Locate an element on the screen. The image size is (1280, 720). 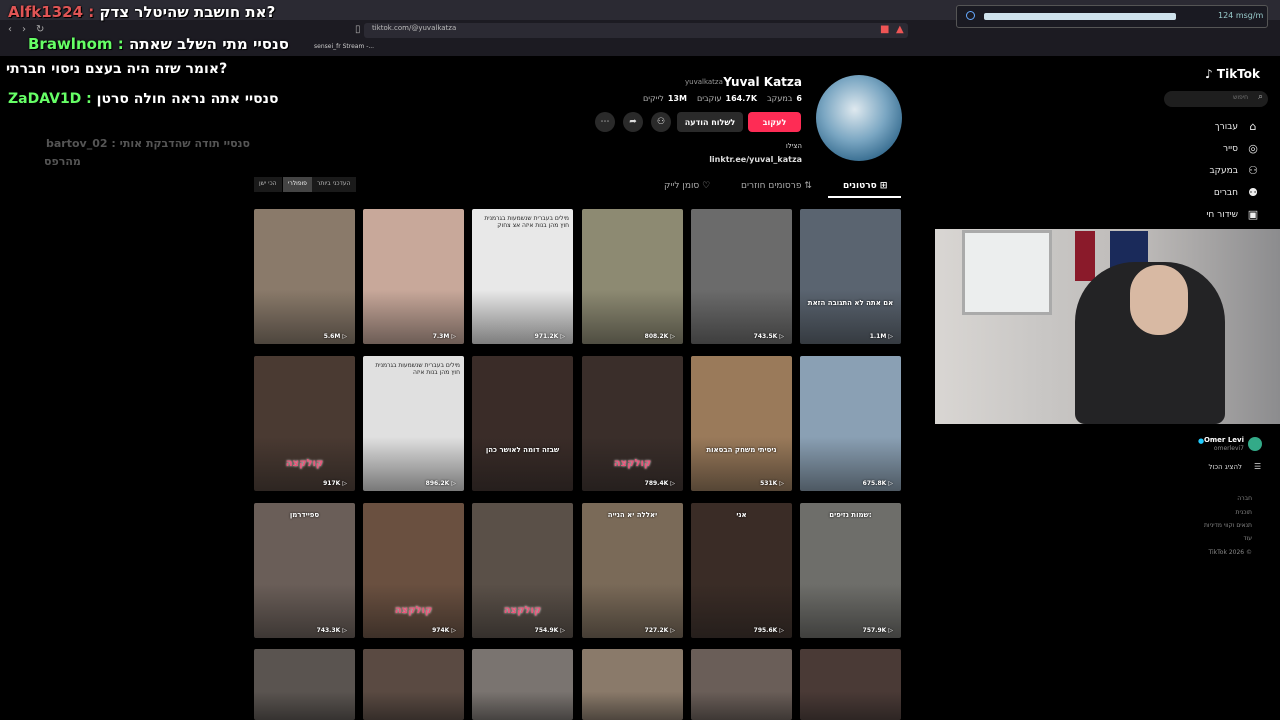
sidebar-item-foryou: עבורך ⌂ is located at coordinates (1237, 126).